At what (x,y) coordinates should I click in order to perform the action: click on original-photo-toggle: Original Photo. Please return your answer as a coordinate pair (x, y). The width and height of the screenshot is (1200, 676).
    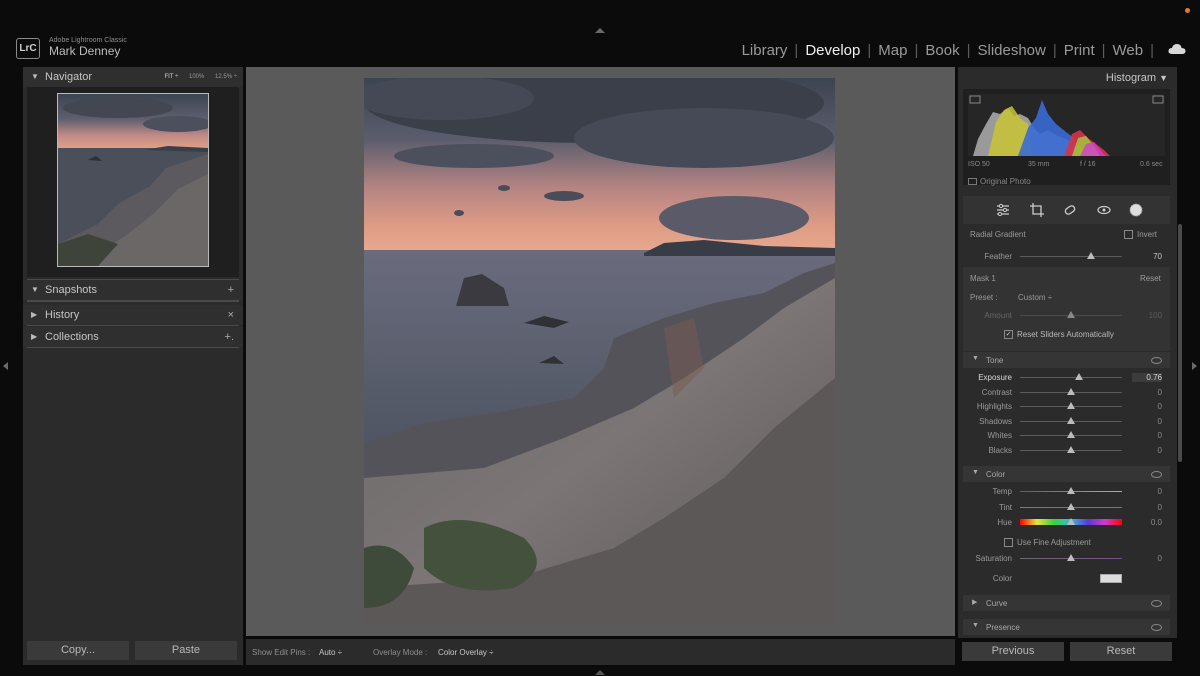
    Looking at the image, I should click on (999, 181).